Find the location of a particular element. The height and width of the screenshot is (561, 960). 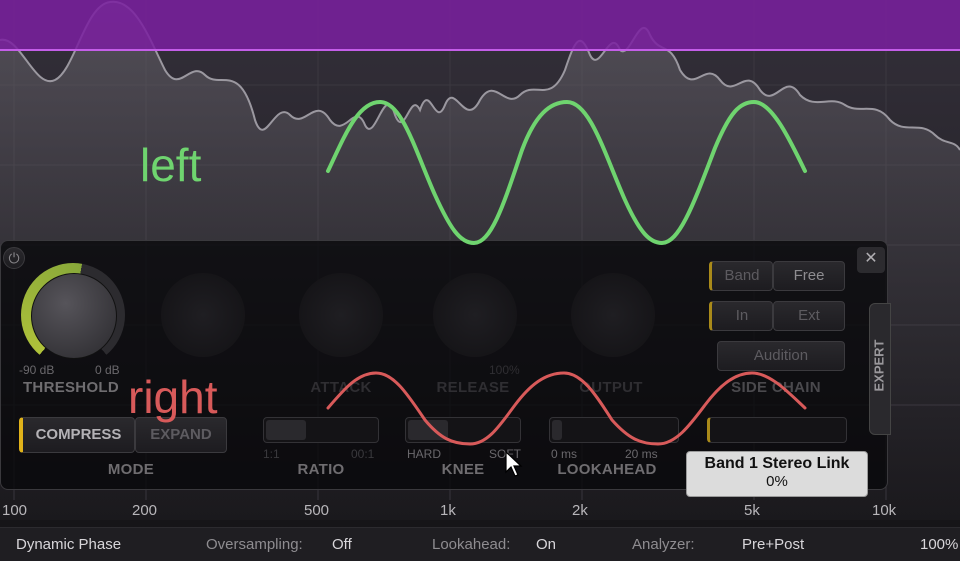

threshold-min: -90 dB is located at coordinates (37, 370).